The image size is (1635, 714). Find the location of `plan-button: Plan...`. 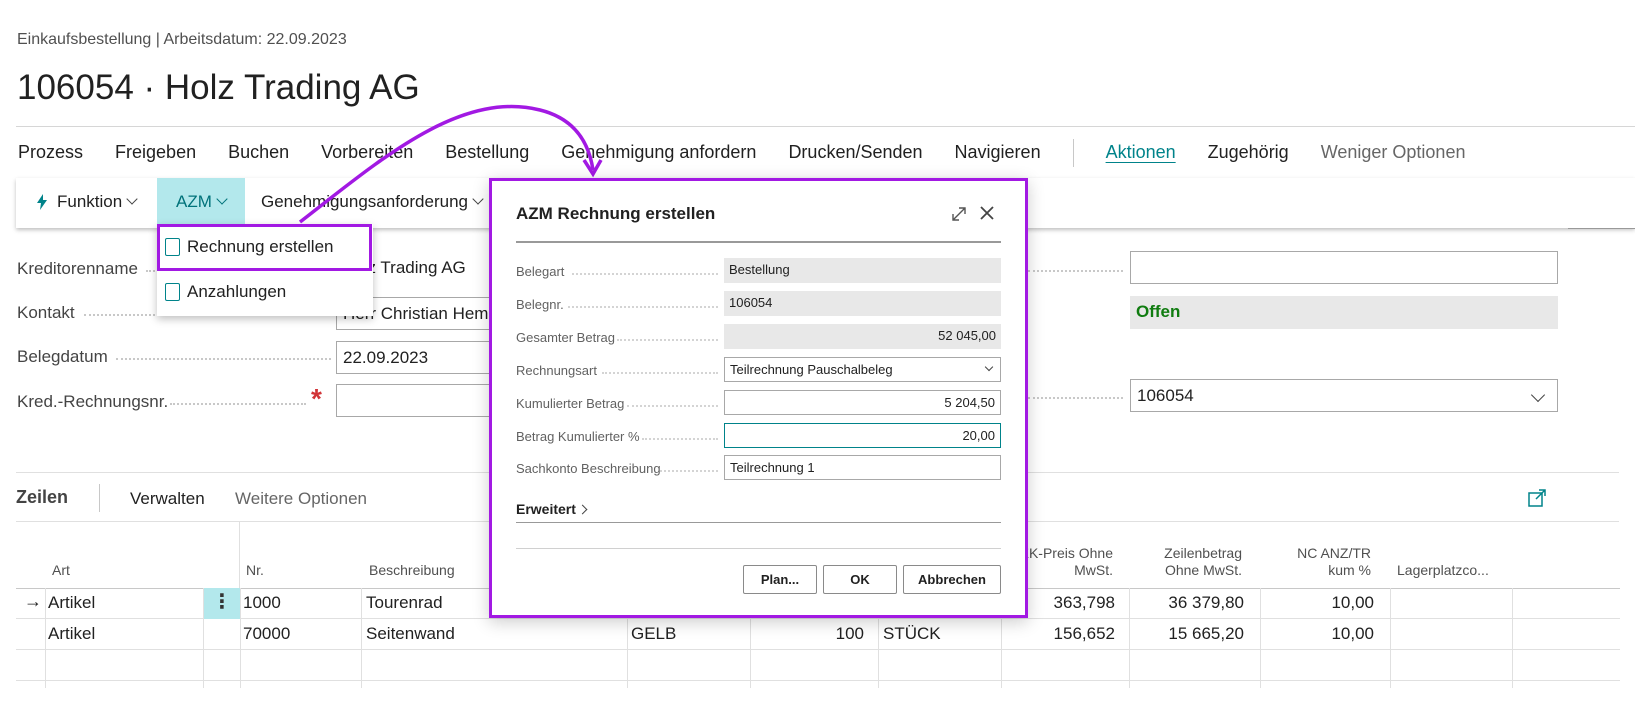

plan-button: Plan... is located at coordinates (780, 579).